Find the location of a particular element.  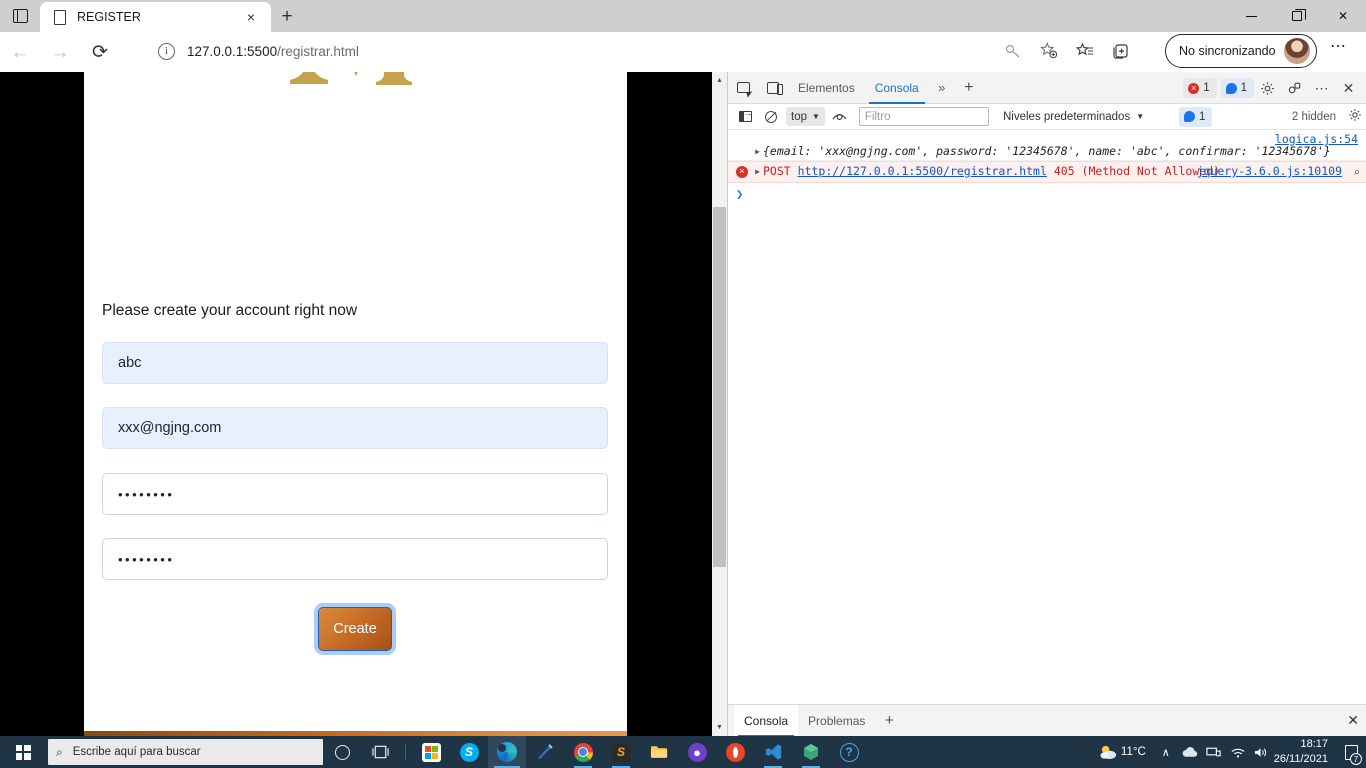

task-view-button is located at coordinates (380, 752).